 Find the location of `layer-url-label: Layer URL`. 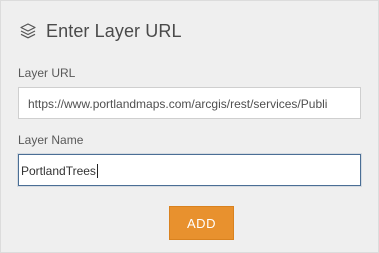

layer-url-label: Layer URL is located at coordinates (47, 73).